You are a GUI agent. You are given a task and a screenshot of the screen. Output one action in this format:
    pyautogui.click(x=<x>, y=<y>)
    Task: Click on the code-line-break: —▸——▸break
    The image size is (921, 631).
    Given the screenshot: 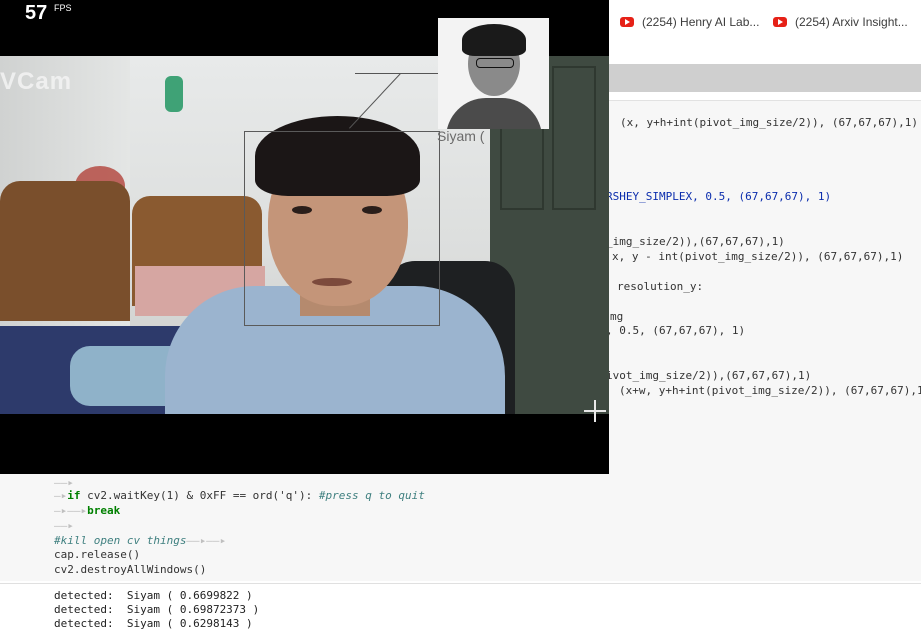 What is the action you would take?
    pyautogui.click(x=87, y=510)
    